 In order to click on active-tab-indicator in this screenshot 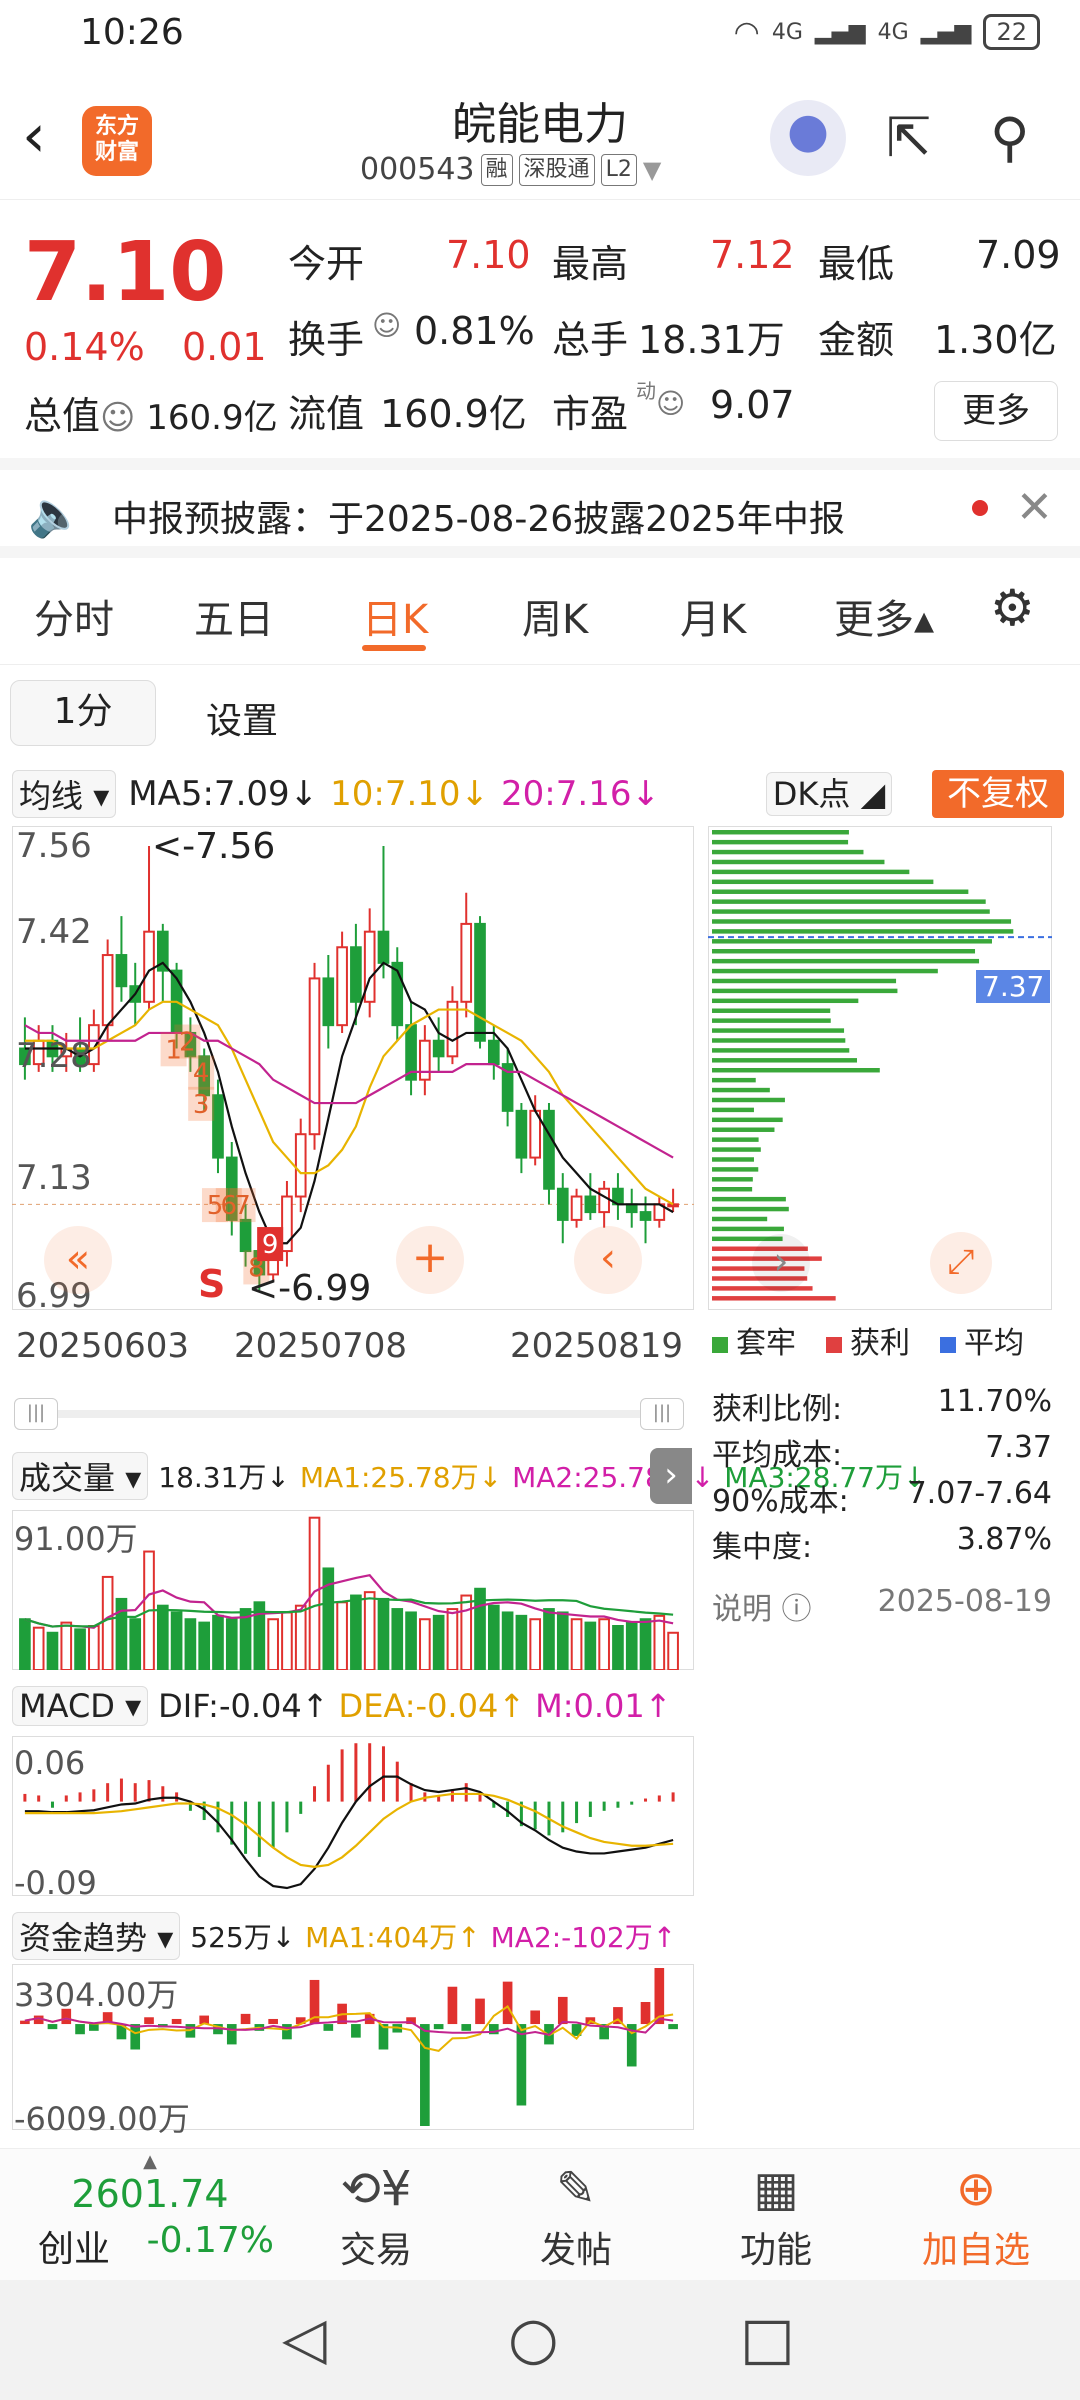, I will do `click(394, 648)`.